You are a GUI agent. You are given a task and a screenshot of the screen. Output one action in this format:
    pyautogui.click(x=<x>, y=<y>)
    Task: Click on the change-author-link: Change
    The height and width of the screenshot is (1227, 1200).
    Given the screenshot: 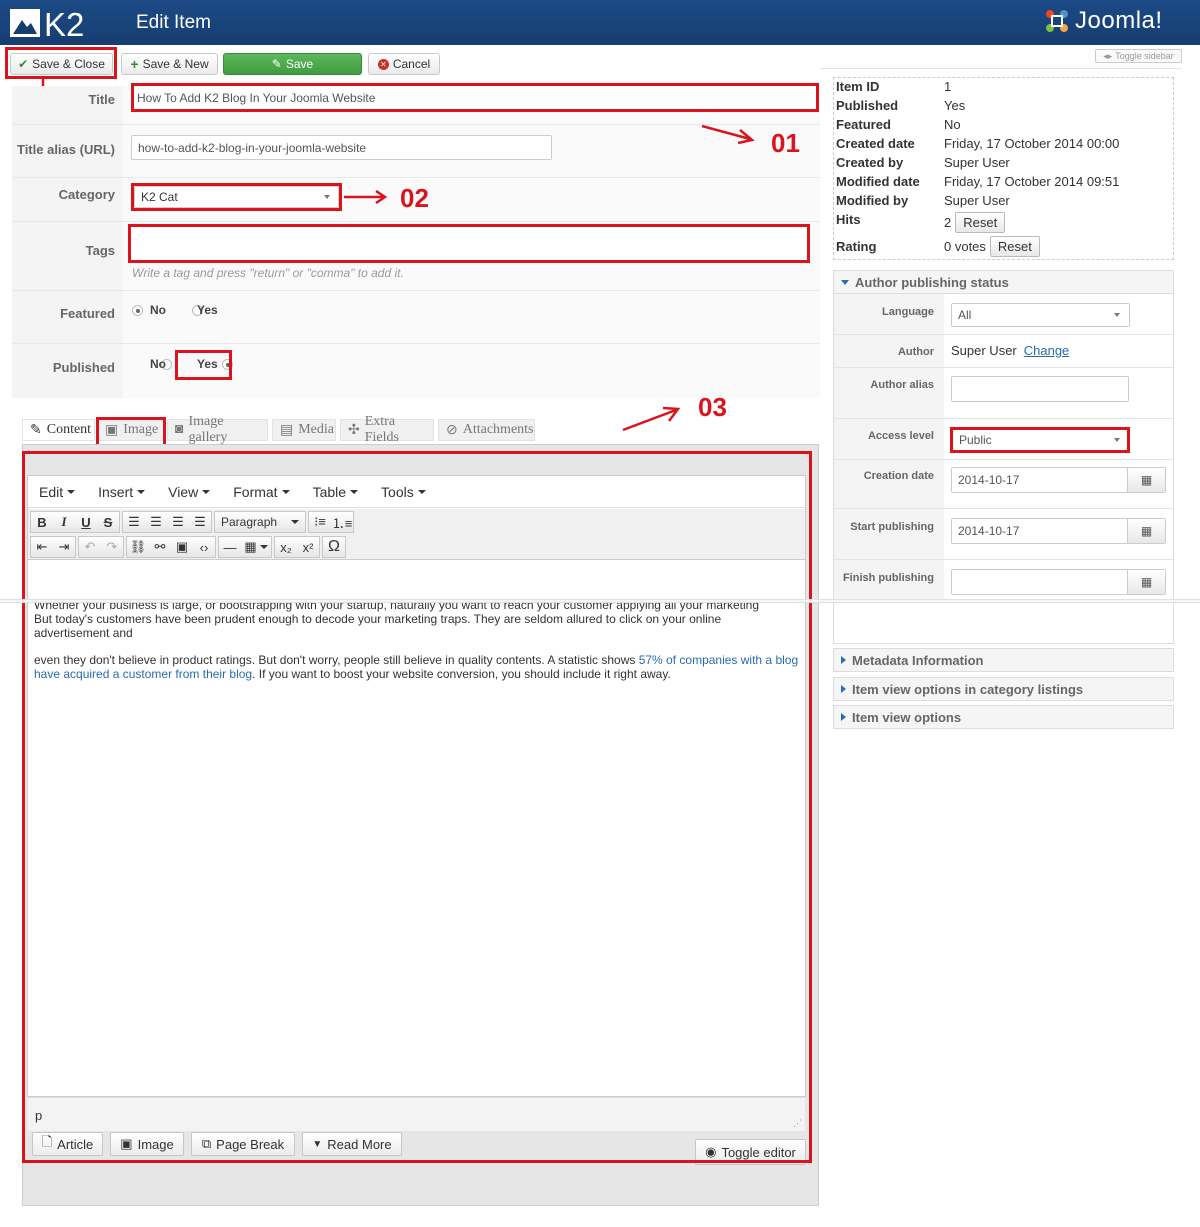 What is the action you would take?
    pyautogui.click(x=1047, y=350)
    